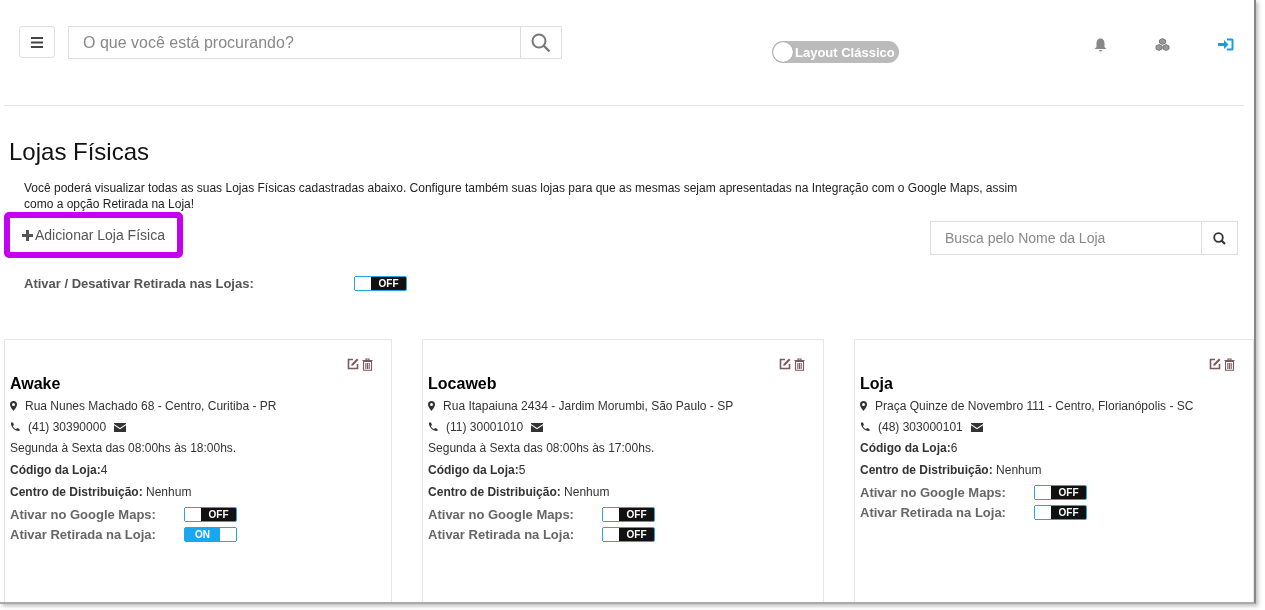 This screenshot has height=610, width=1265. Describe the element at coordinates (80, 152) in the screenshot. I see `page-title: Lojas Físicas` at that location.